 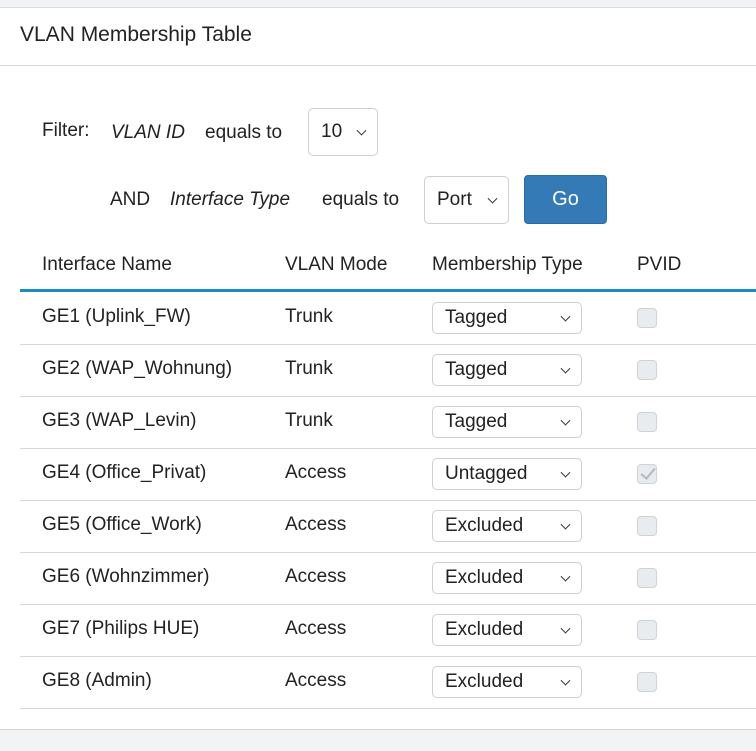 What do you see at coordinates (388, 318) in the screenshot?
I see `table-row: GE1 (Uplink_FW) Trunk Tagged` at bounding box center [388, 318].